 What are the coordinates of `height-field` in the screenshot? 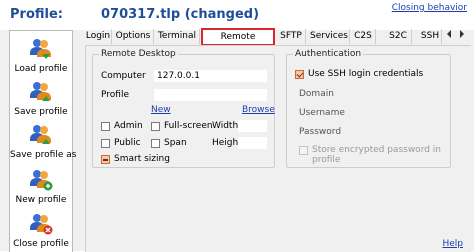 It's located at (252, 143).